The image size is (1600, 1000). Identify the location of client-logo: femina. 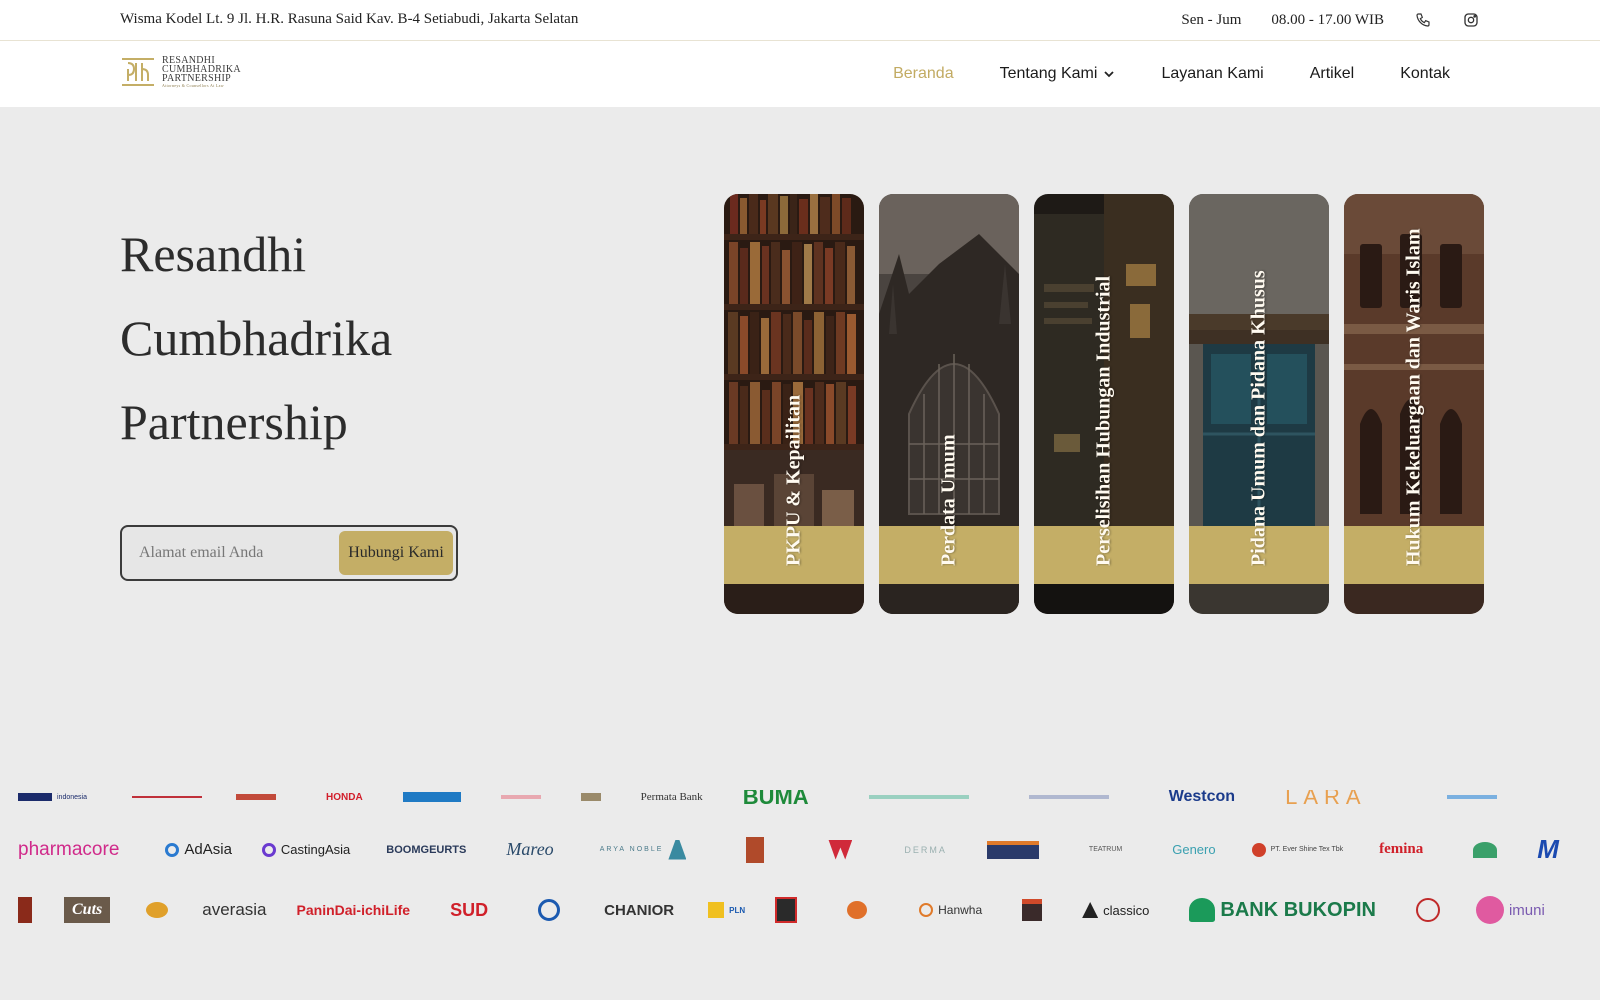
(1401, 849).